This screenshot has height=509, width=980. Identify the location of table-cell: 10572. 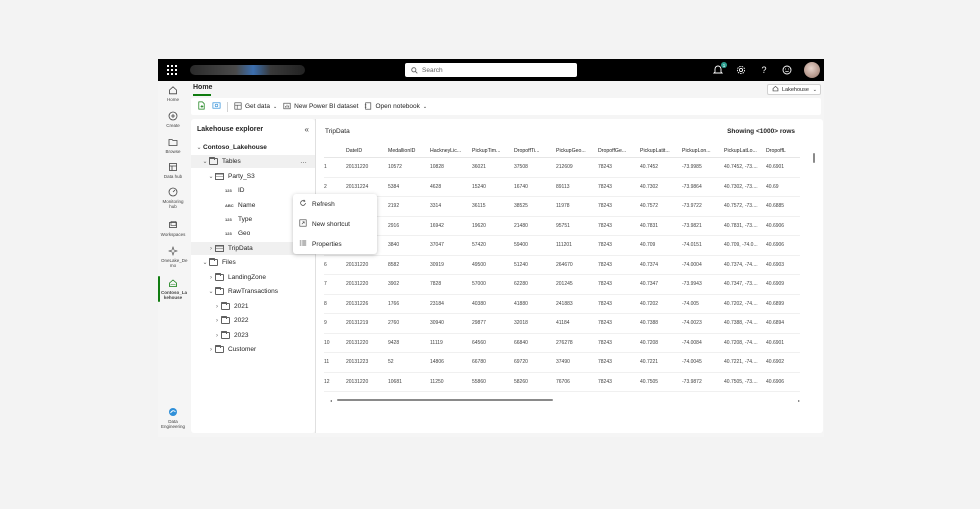
(395, 167).